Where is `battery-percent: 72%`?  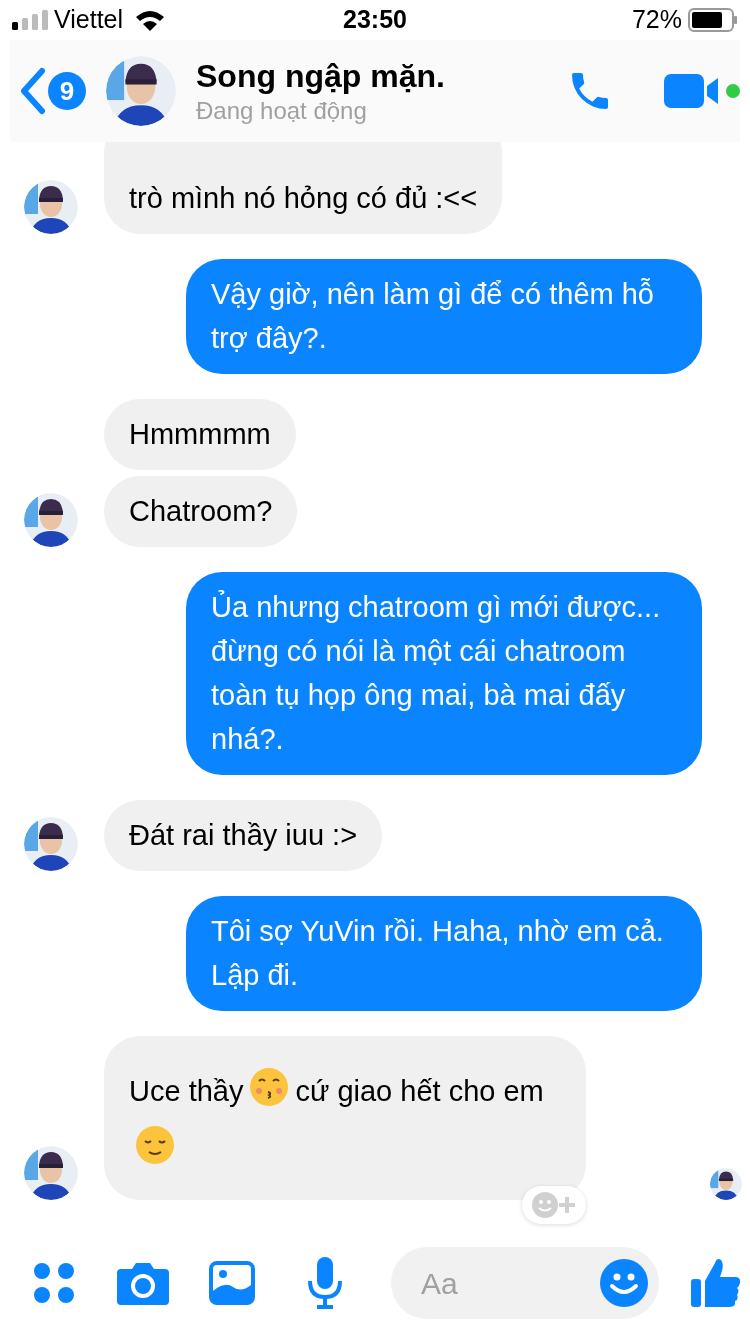
battery-percent: 72% is located at coordinates (656, 20).